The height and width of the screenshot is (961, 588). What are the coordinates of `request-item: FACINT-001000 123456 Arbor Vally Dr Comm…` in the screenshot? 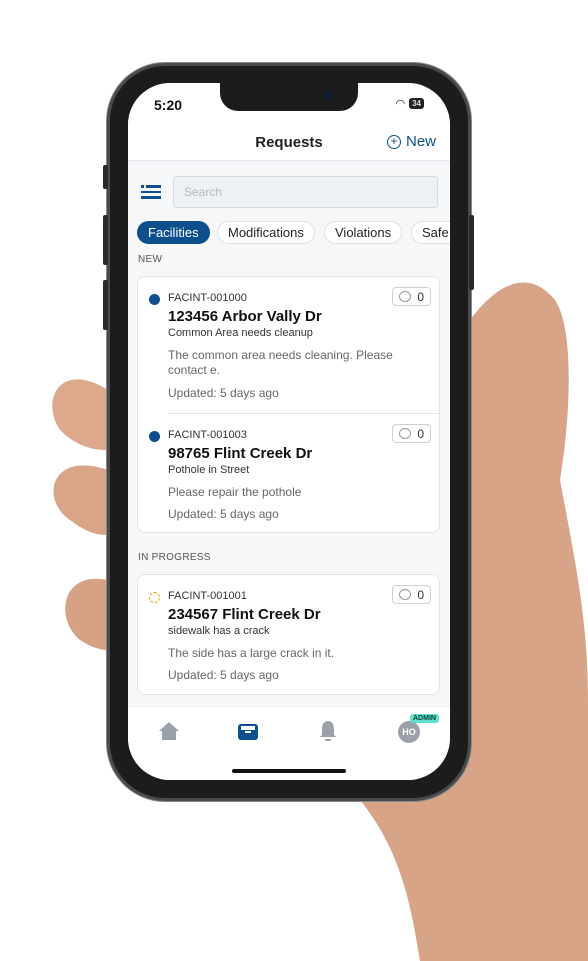 It's located at (289, 345).